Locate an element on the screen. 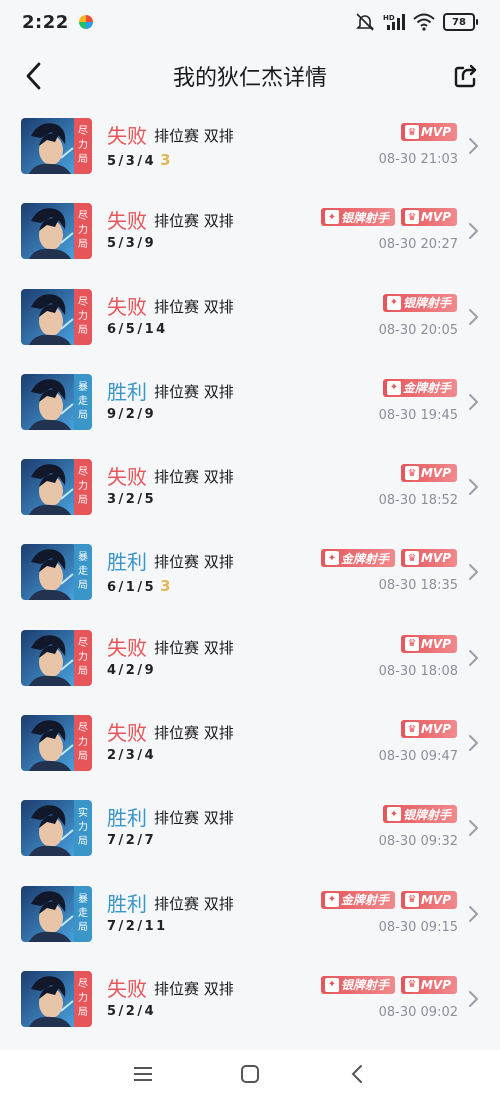 The height and width of the screenshot is (1097, 500). home-button is located at coordinates (250, 1074).